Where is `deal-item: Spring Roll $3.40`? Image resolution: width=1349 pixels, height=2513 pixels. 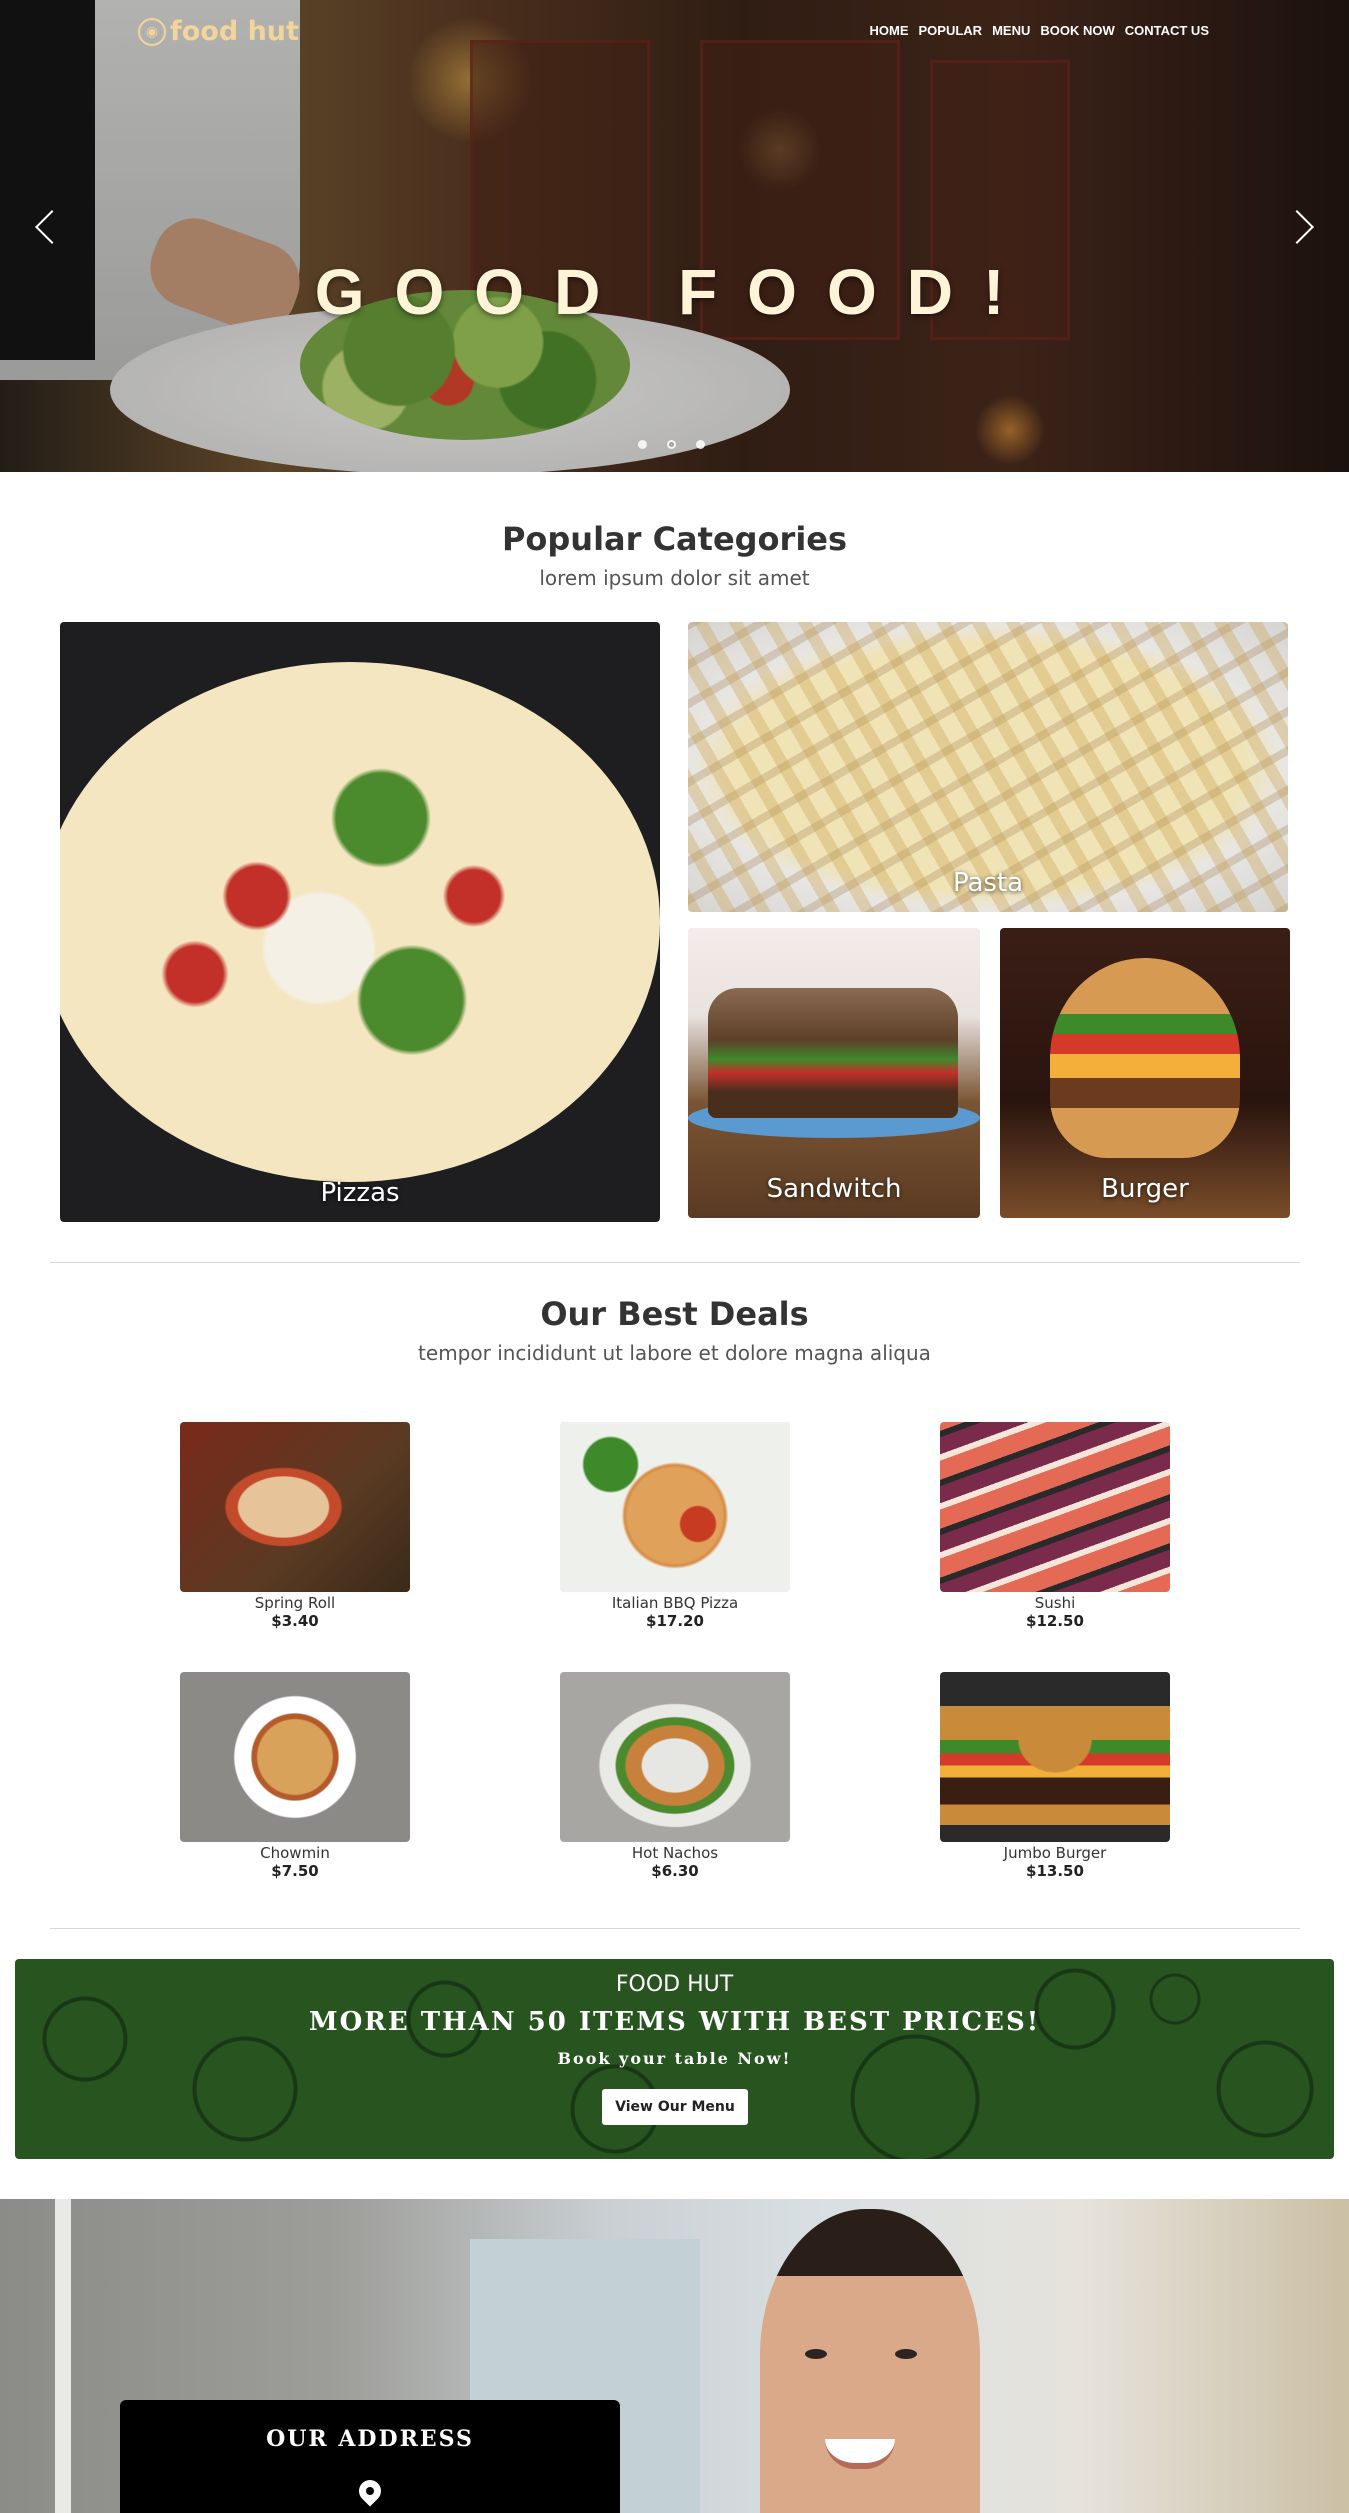 deal-item: Spring Roll $3.40 is located at coordinates (295, 1526).